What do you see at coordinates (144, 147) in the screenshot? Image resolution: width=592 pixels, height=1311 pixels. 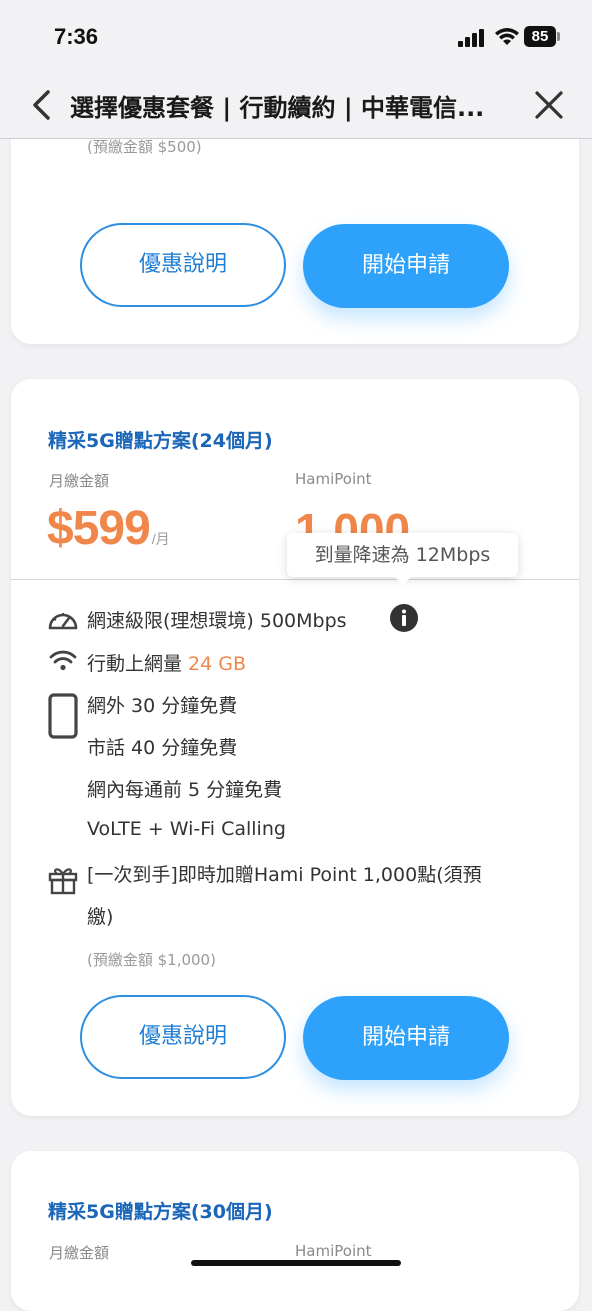 I see `prepaid-note: (預繳金額 $500)` at bounding box center [144, 147].